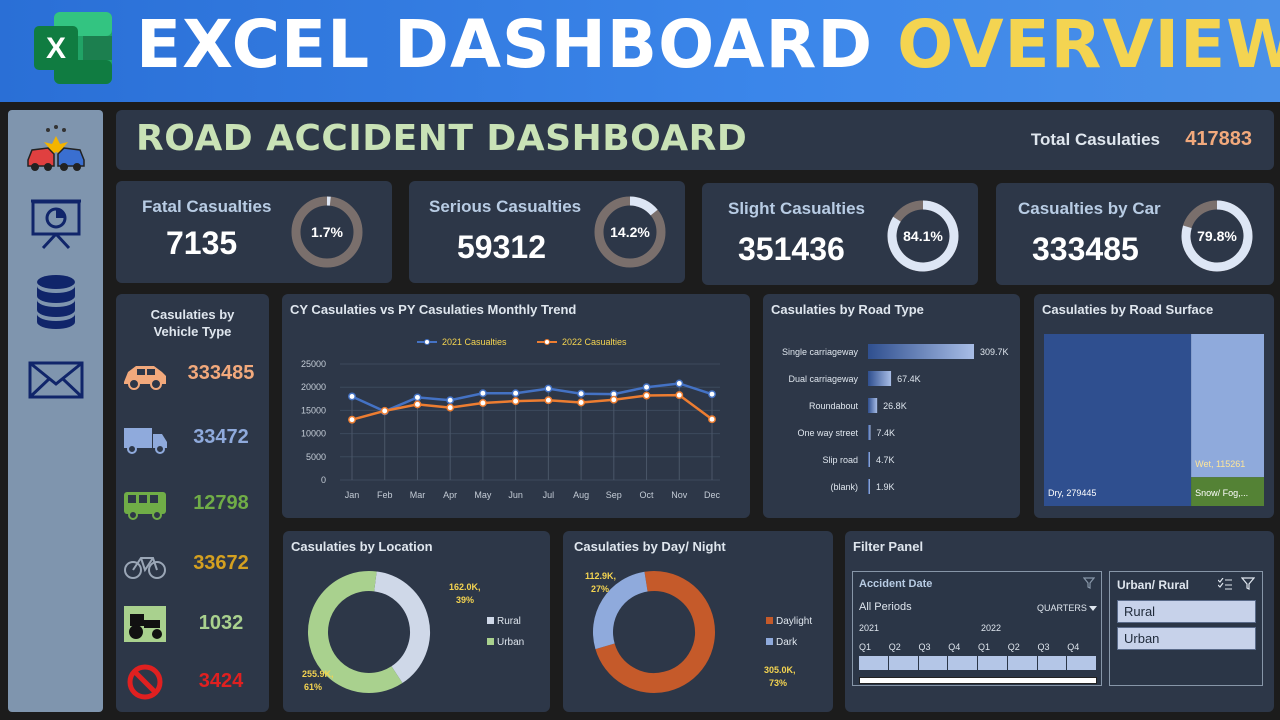 This screenshot has height=720, width=1280. What do you see at coordinates (600, 589) in the screenshot?
I see `data-label-percent: 27%` at bounding box center [600, 589].